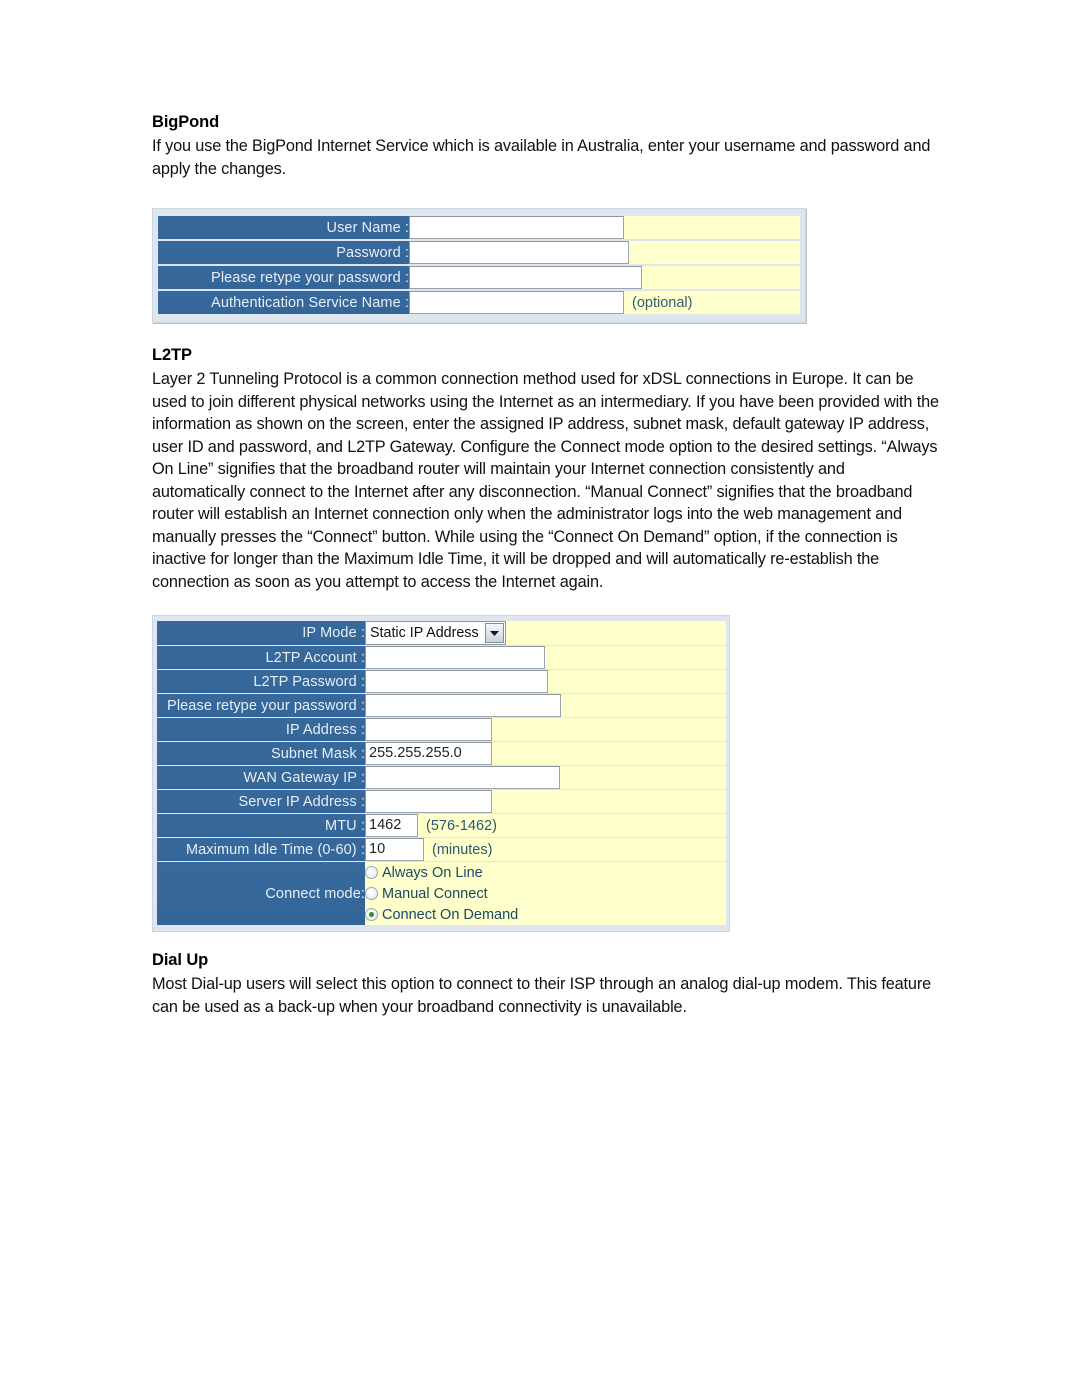 The height and width of the screenshot is (1397, 1080). I want to click on user-name-input, so click(516, 228).